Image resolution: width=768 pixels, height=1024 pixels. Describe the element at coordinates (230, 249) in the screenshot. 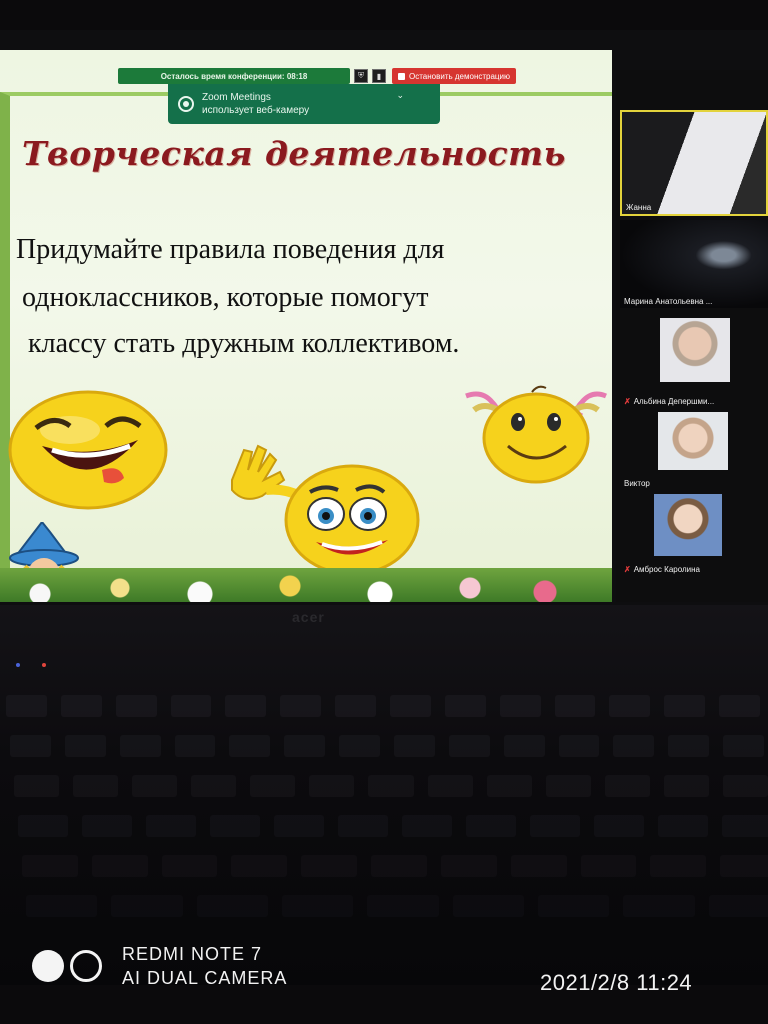

I see `slide-text-line: Придумайте правила поведения для` at that location.